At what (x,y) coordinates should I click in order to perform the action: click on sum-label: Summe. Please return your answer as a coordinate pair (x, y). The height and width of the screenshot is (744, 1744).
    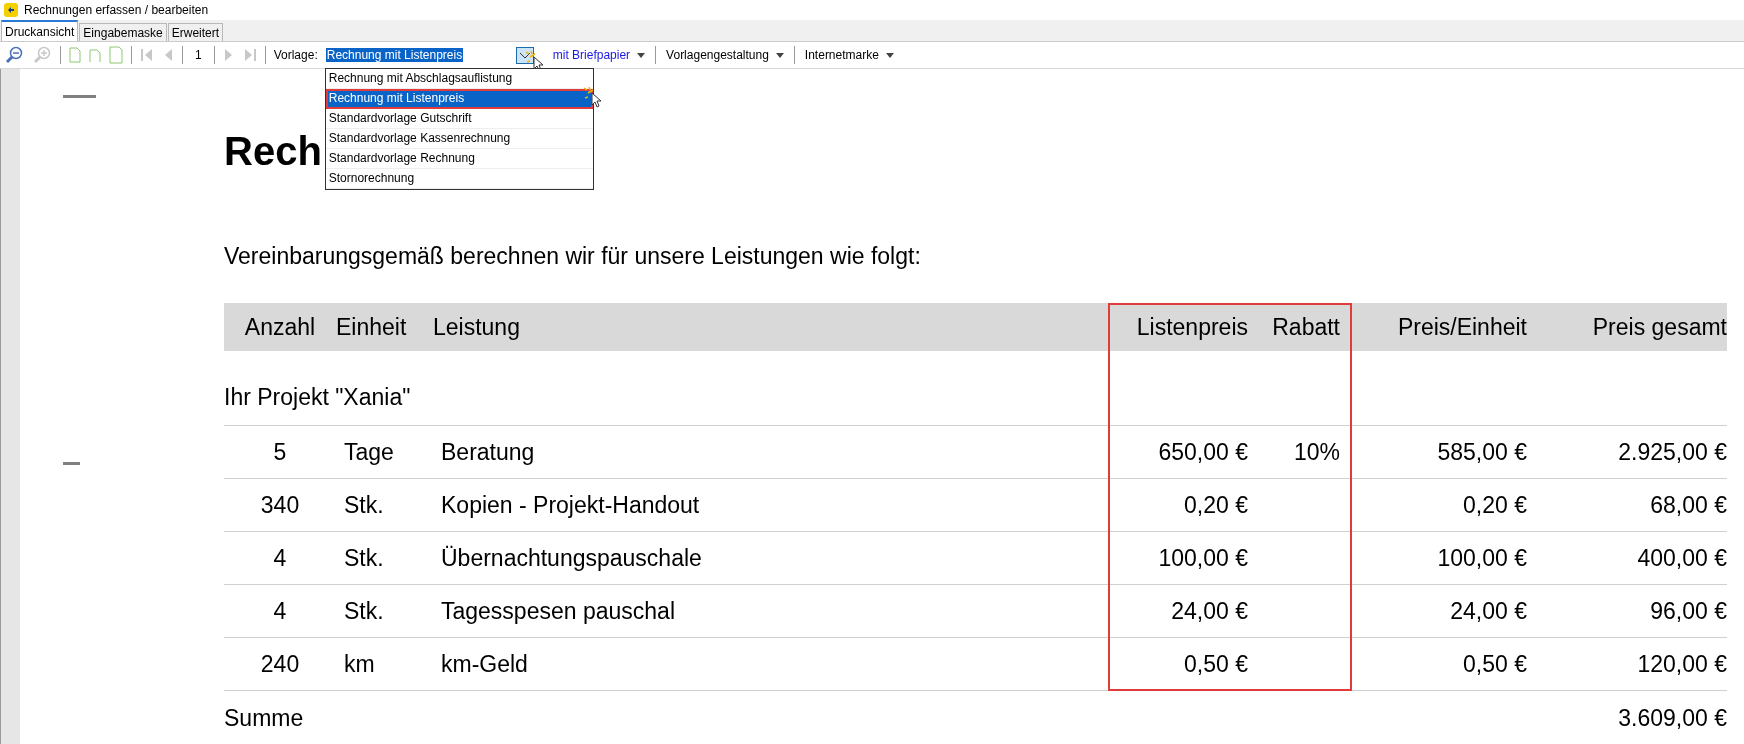
    Looking at the image, I should click on (264, 718).